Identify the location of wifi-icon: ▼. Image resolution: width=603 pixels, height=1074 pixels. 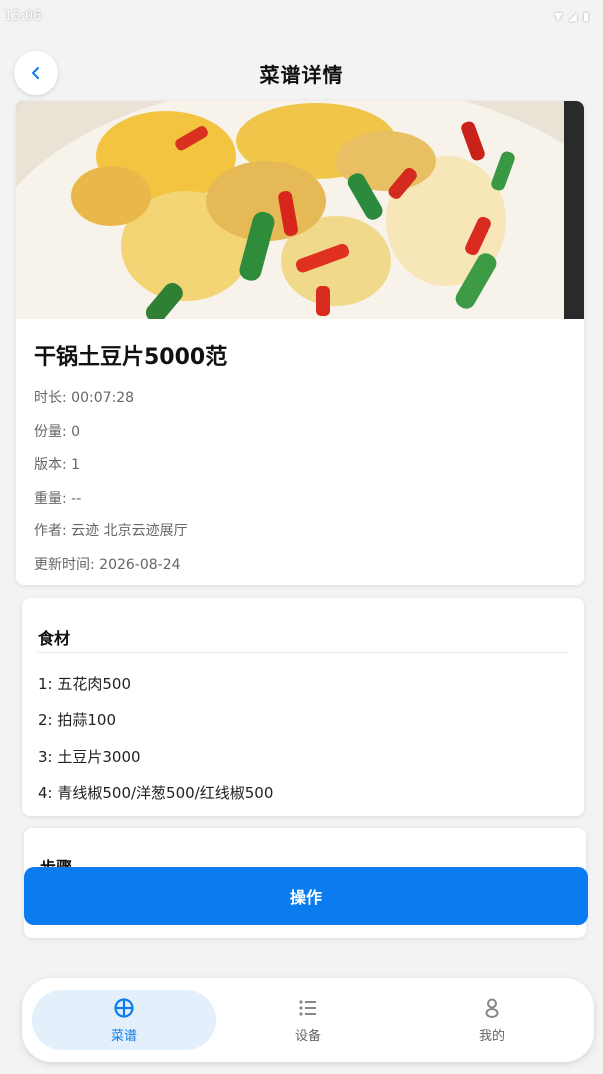
(558, 16).